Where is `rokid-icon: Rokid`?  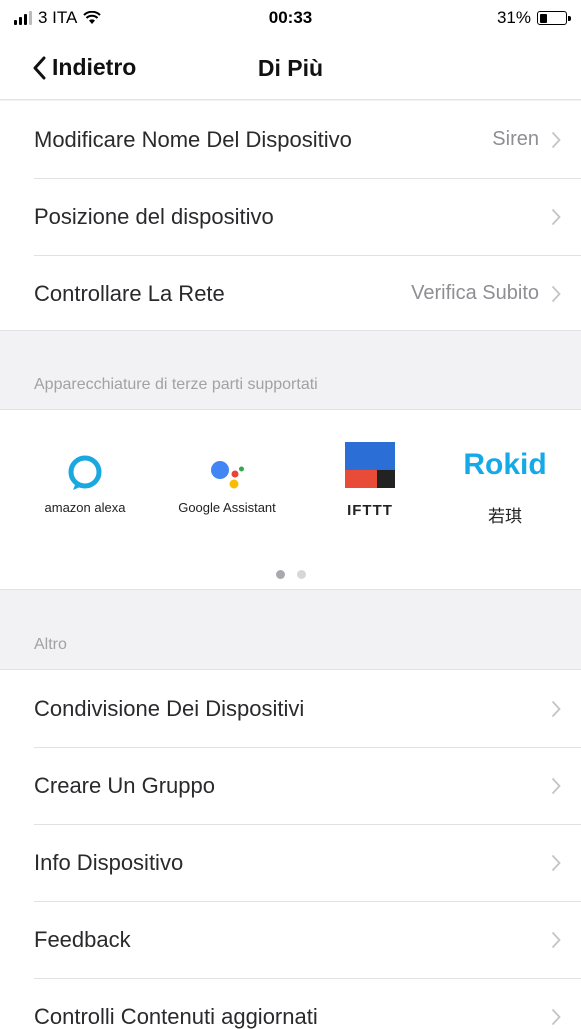
rokid-icon: Rokid is located at coordinates (505, 465).